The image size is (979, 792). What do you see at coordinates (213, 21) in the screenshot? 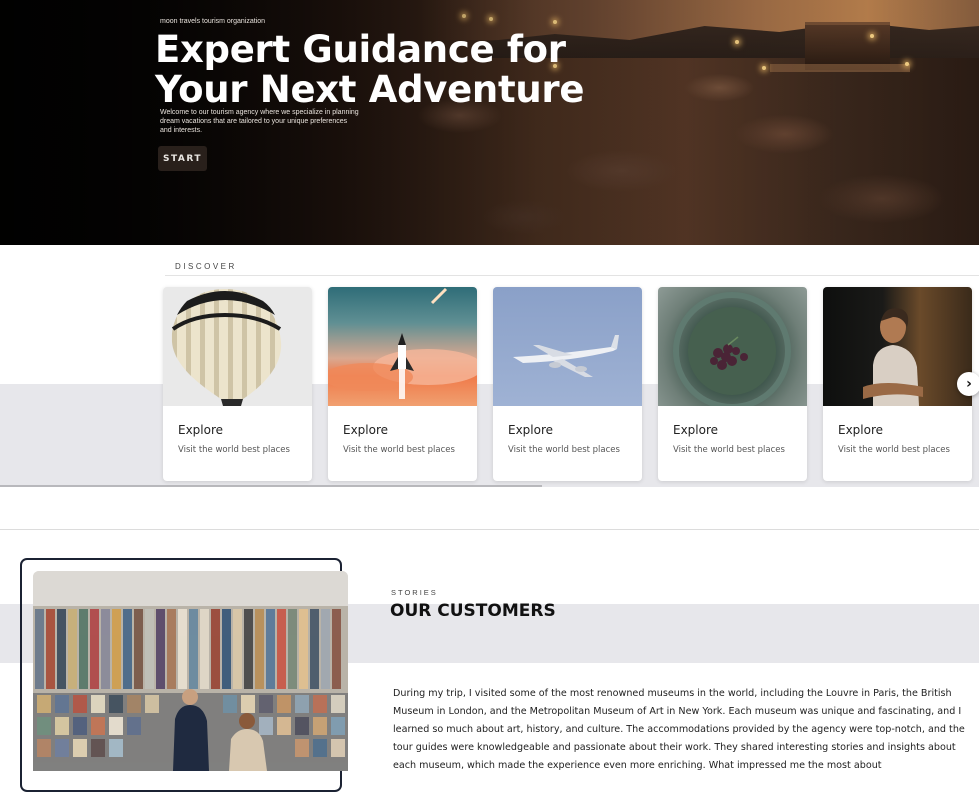
I see `hero-organization-name: moon travels tourism organization` at bounding box center [213, 21].